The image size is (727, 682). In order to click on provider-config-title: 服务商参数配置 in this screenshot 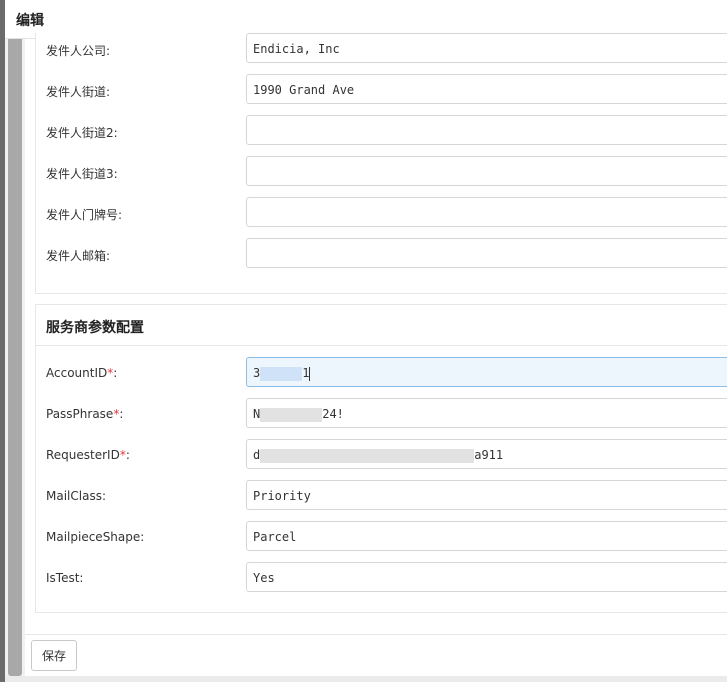, I will do `click(95, 328)`.